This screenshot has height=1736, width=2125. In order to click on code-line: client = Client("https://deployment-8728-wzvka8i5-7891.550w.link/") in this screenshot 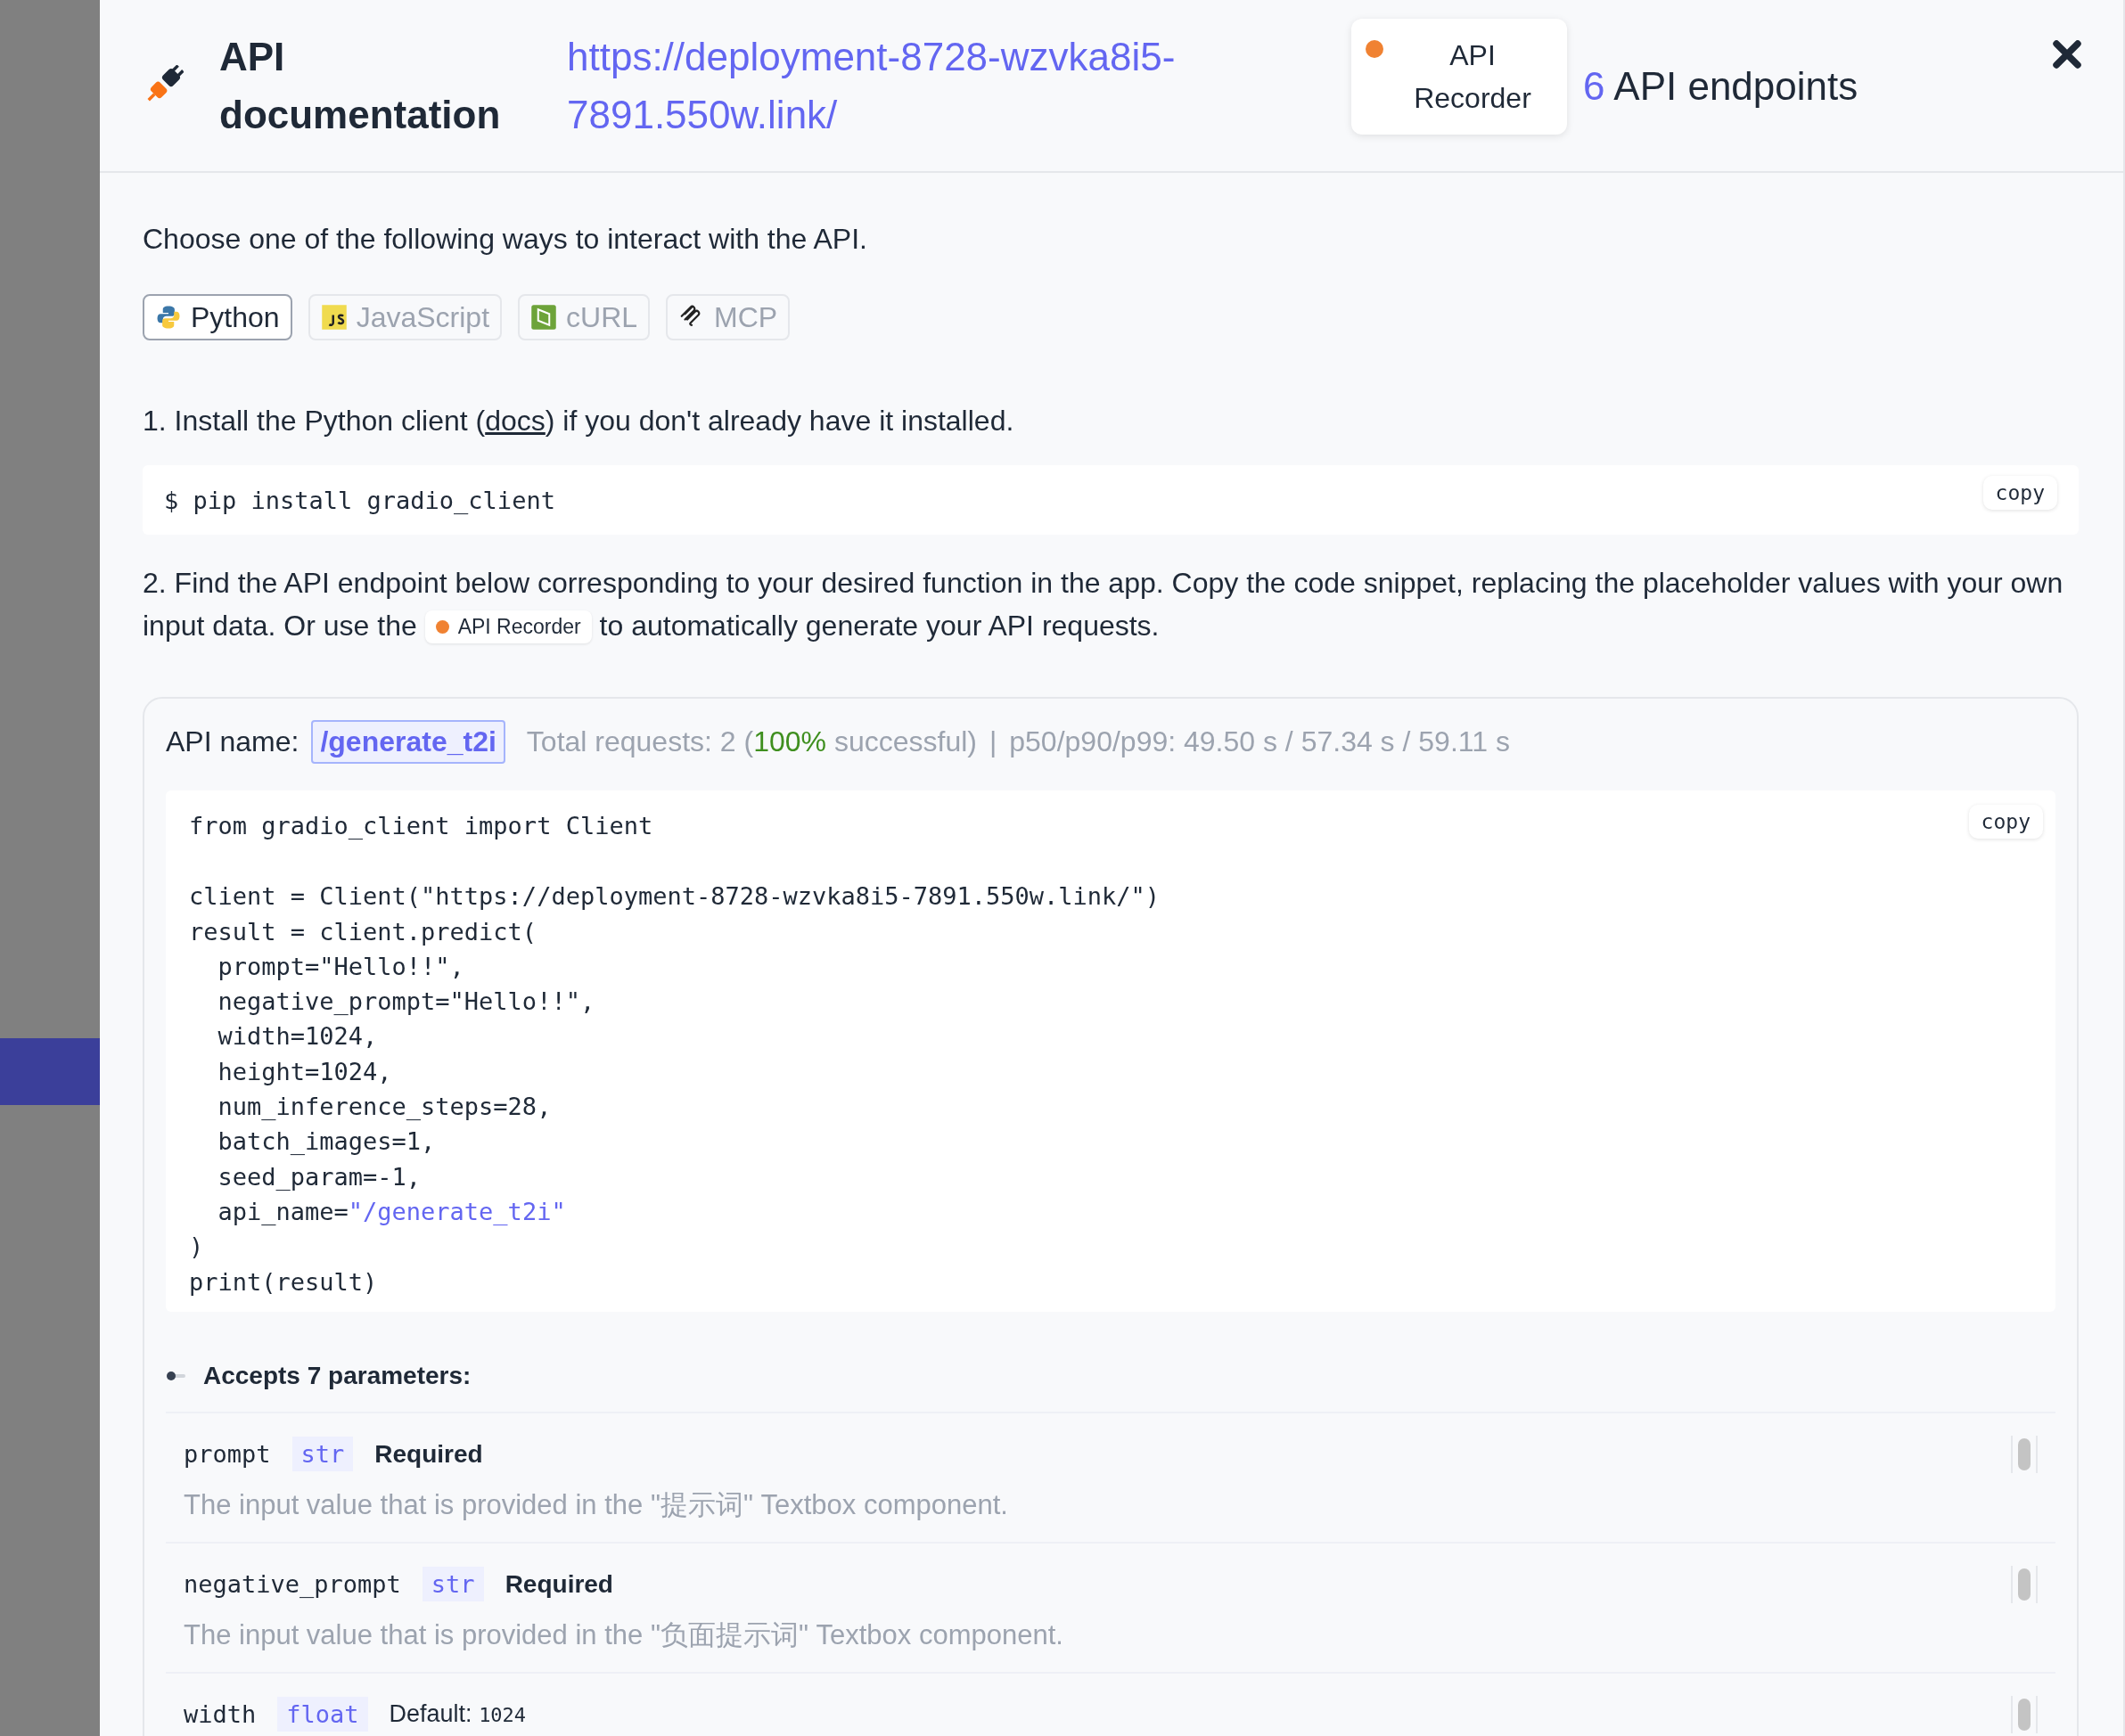, I will do `click(675, 897)`.